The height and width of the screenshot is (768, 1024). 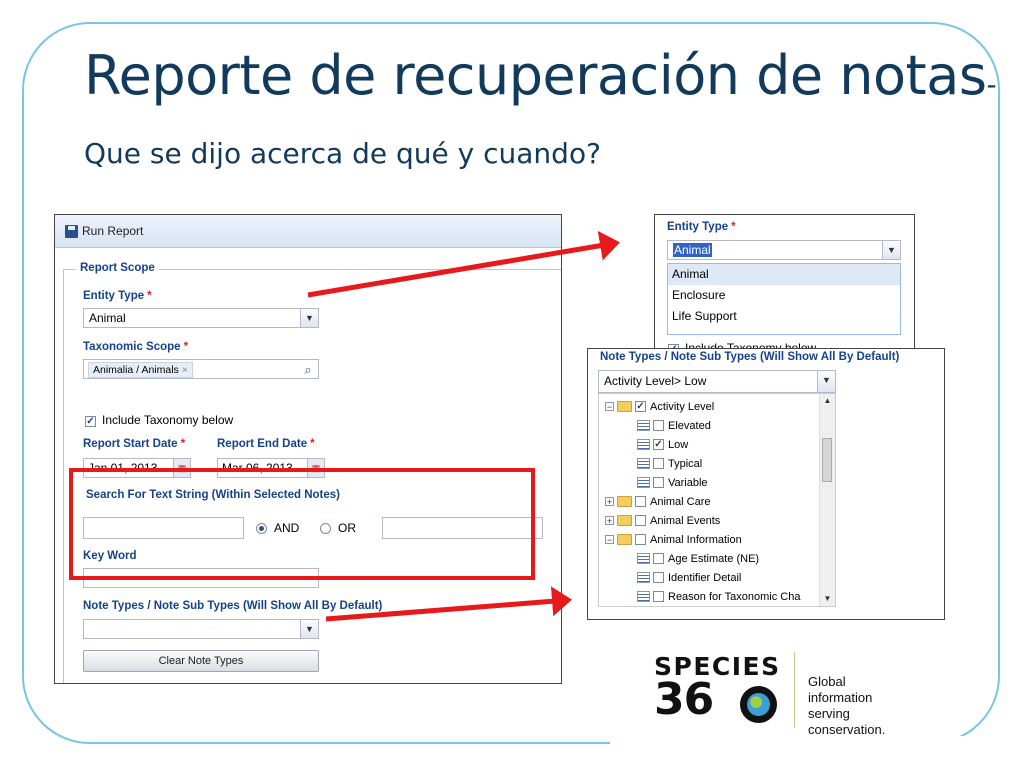 I want to click on logo-tagline: Global information serving conservation., so click(x=847, y=705).